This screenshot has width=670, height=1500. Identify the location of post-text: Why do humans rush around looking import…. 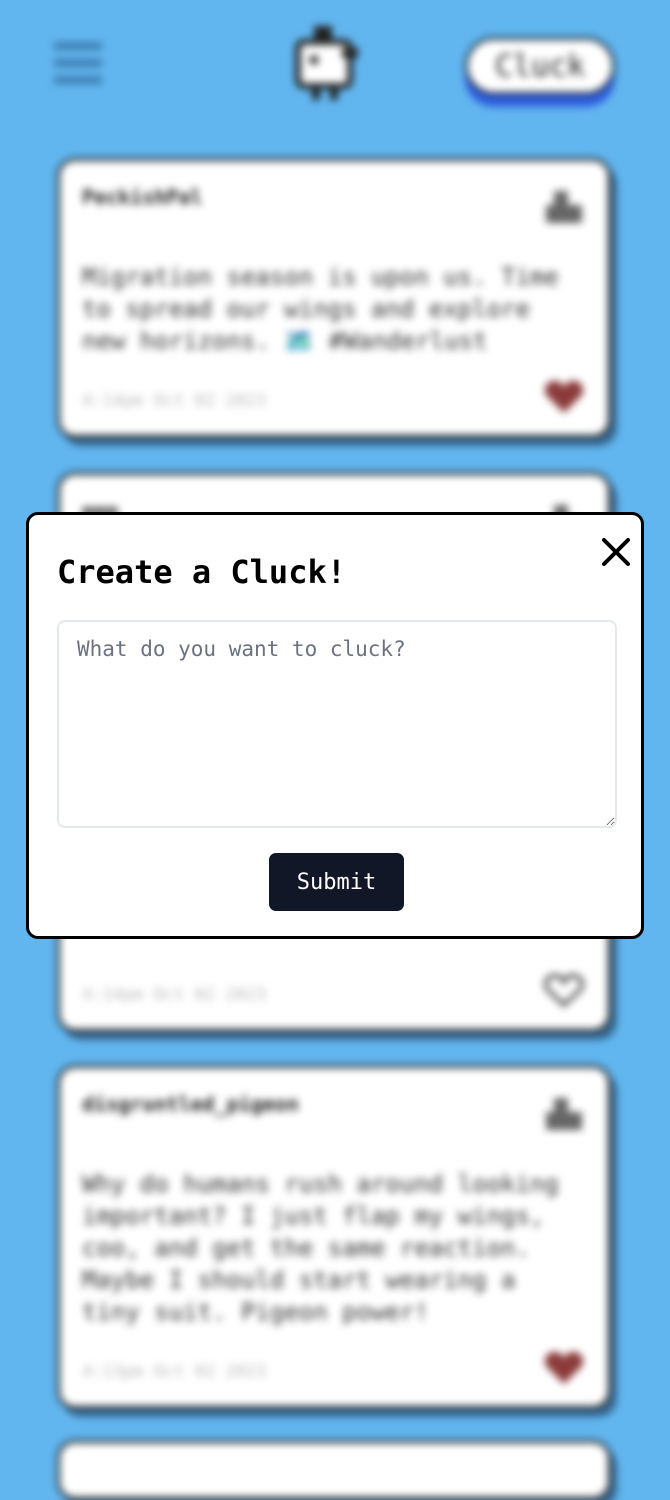
(320, 1248).